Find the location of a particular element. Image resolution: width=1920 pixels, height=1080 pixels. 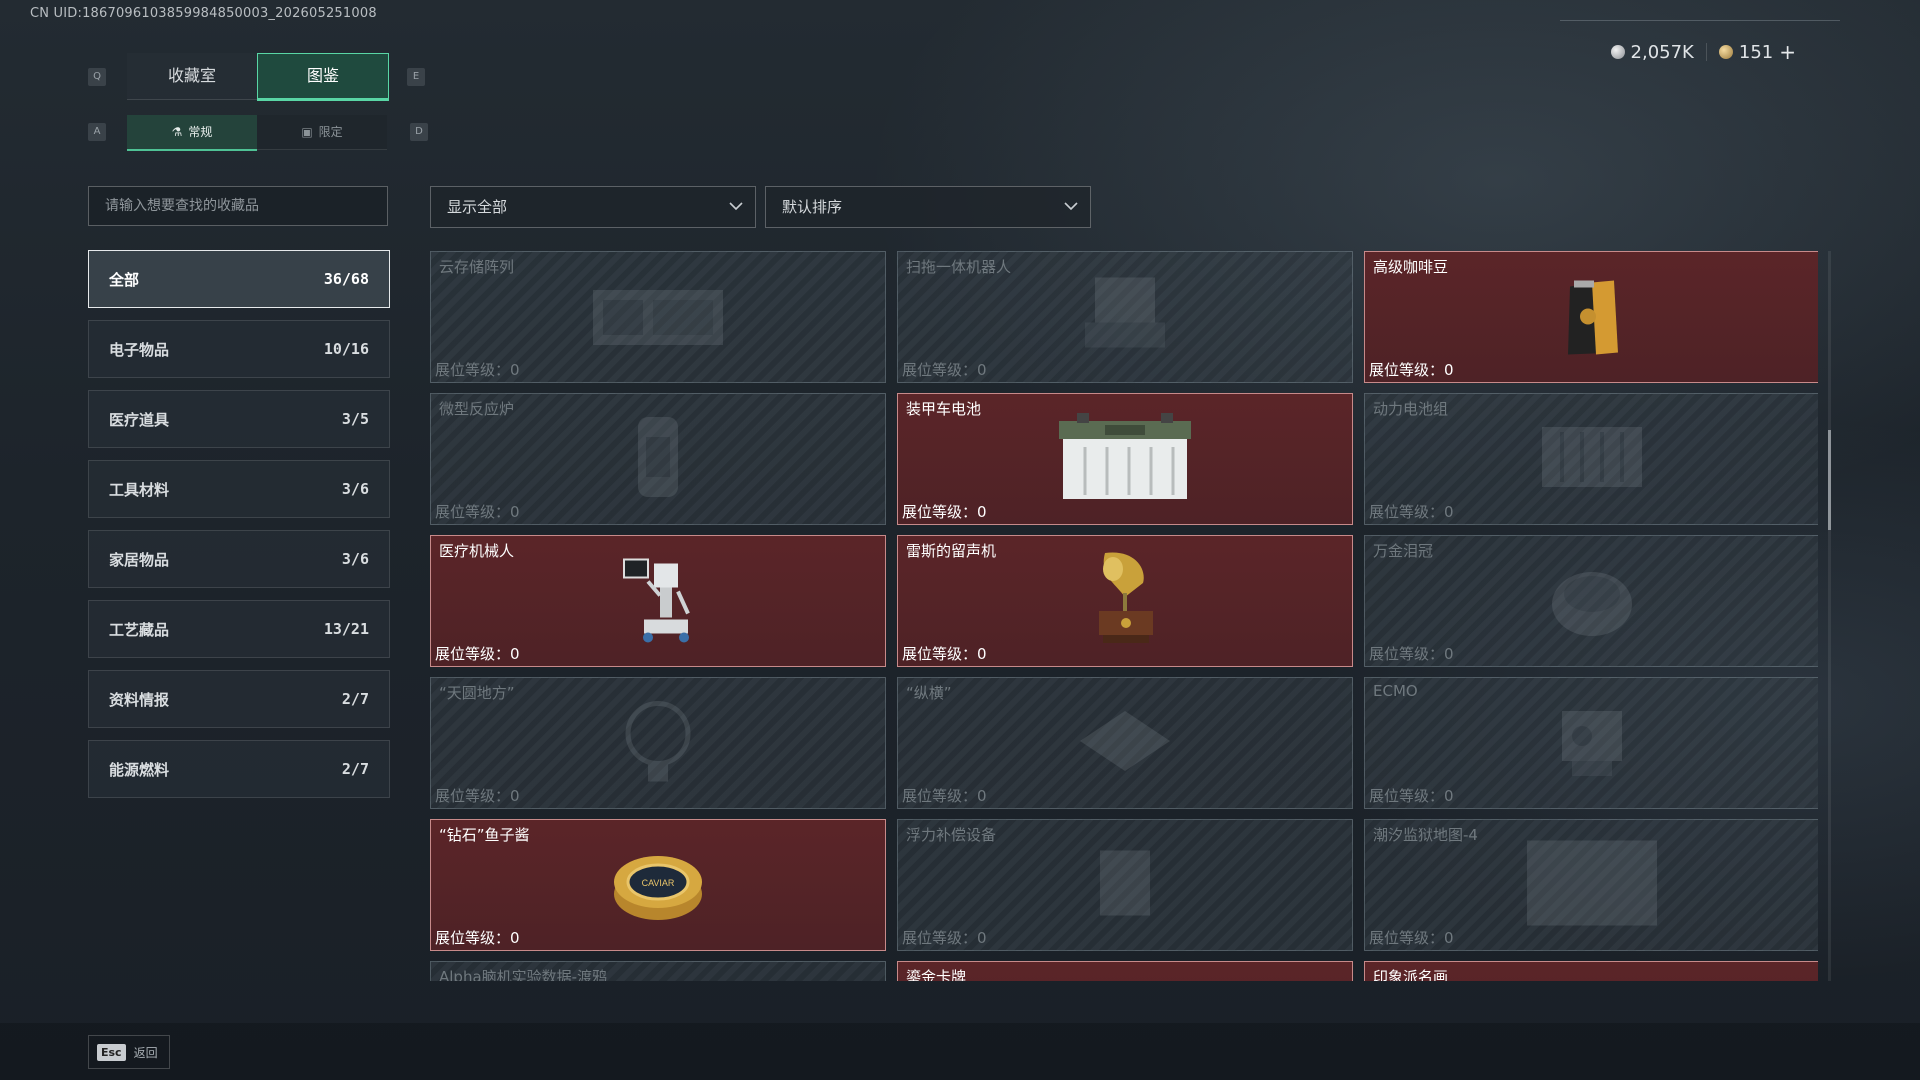

flask-icon: ⚗ is located at coordinates (177, 132).